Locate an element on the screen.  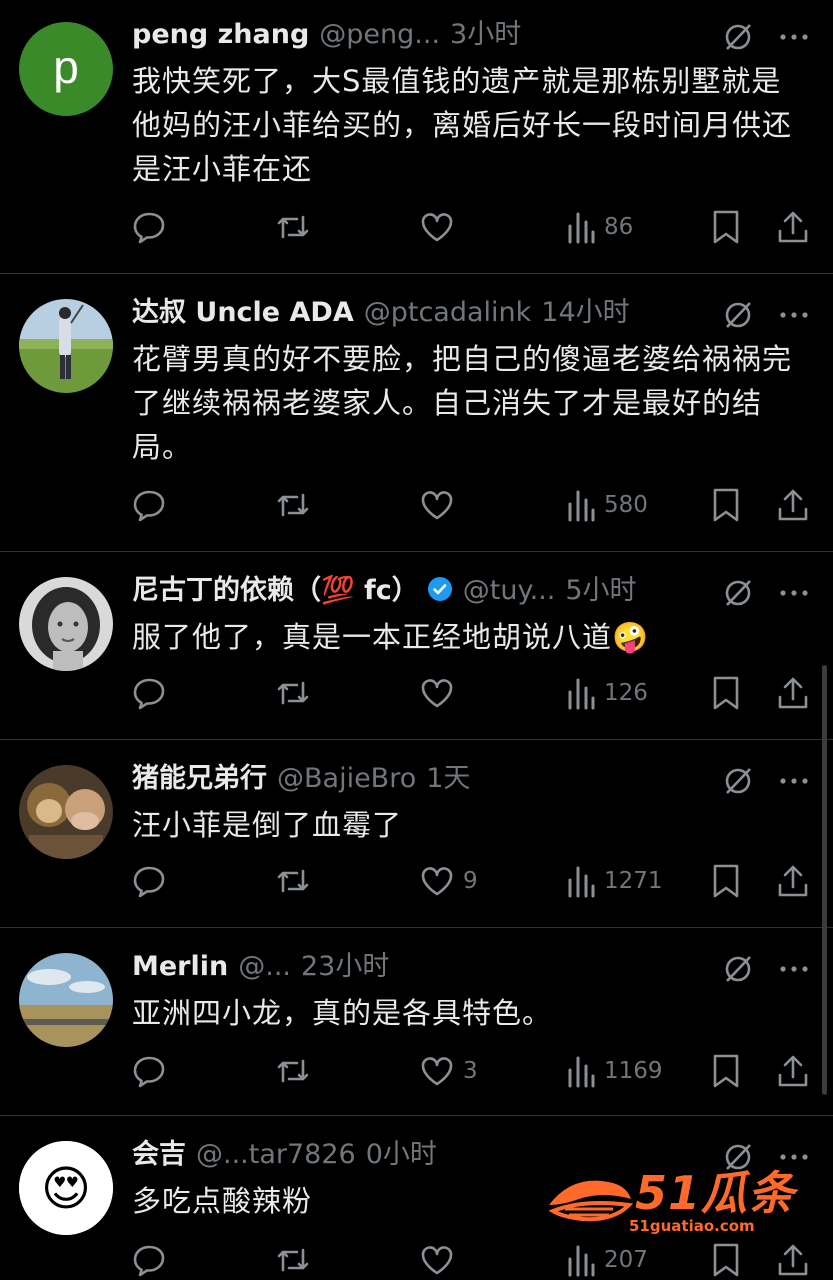
view-count: 580 is located at coordinates (626, 505).